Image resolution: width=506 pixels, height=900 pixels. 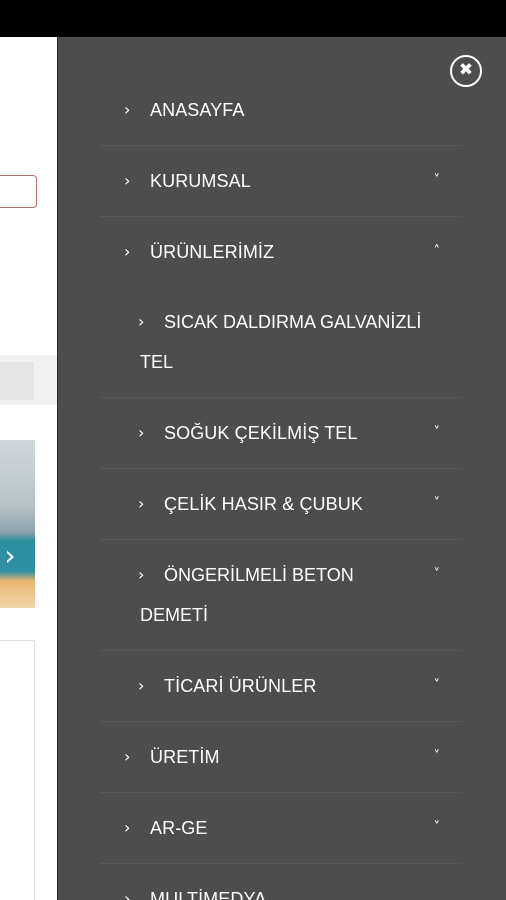 I want to click on background-banner-image: ›, so click(x=17, y=524).